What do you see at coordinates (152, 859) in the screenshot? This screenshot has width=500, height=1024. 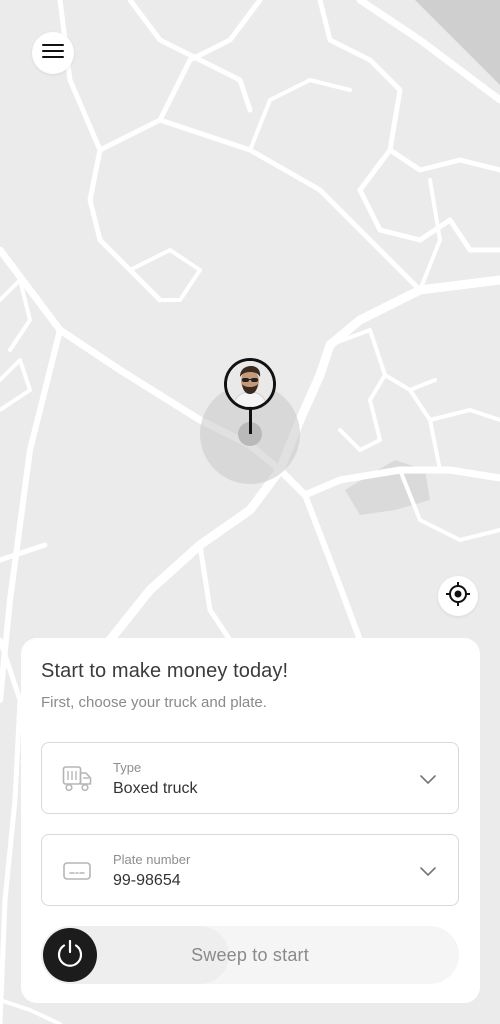 I see `plate-number-label: Plate number` at bounding box center [152, 859].